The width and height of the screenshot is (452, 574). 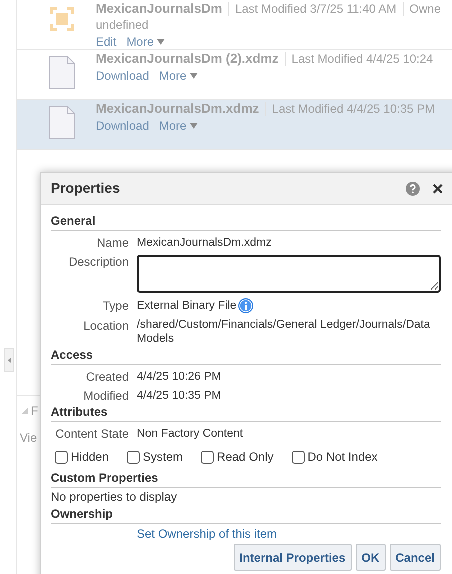 What do you see at coordinates (246, 479) in the screenshot?
I see `section-heading: Custom Properties` at bounding box center [246, 479].